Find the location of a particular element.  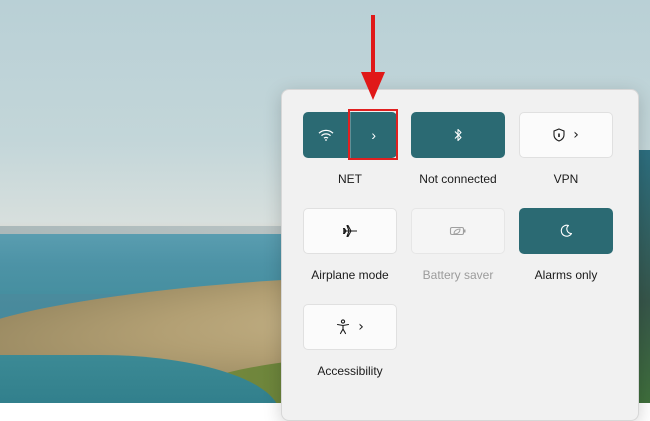

battery-saver-tile is located at coordinates (458, 231).